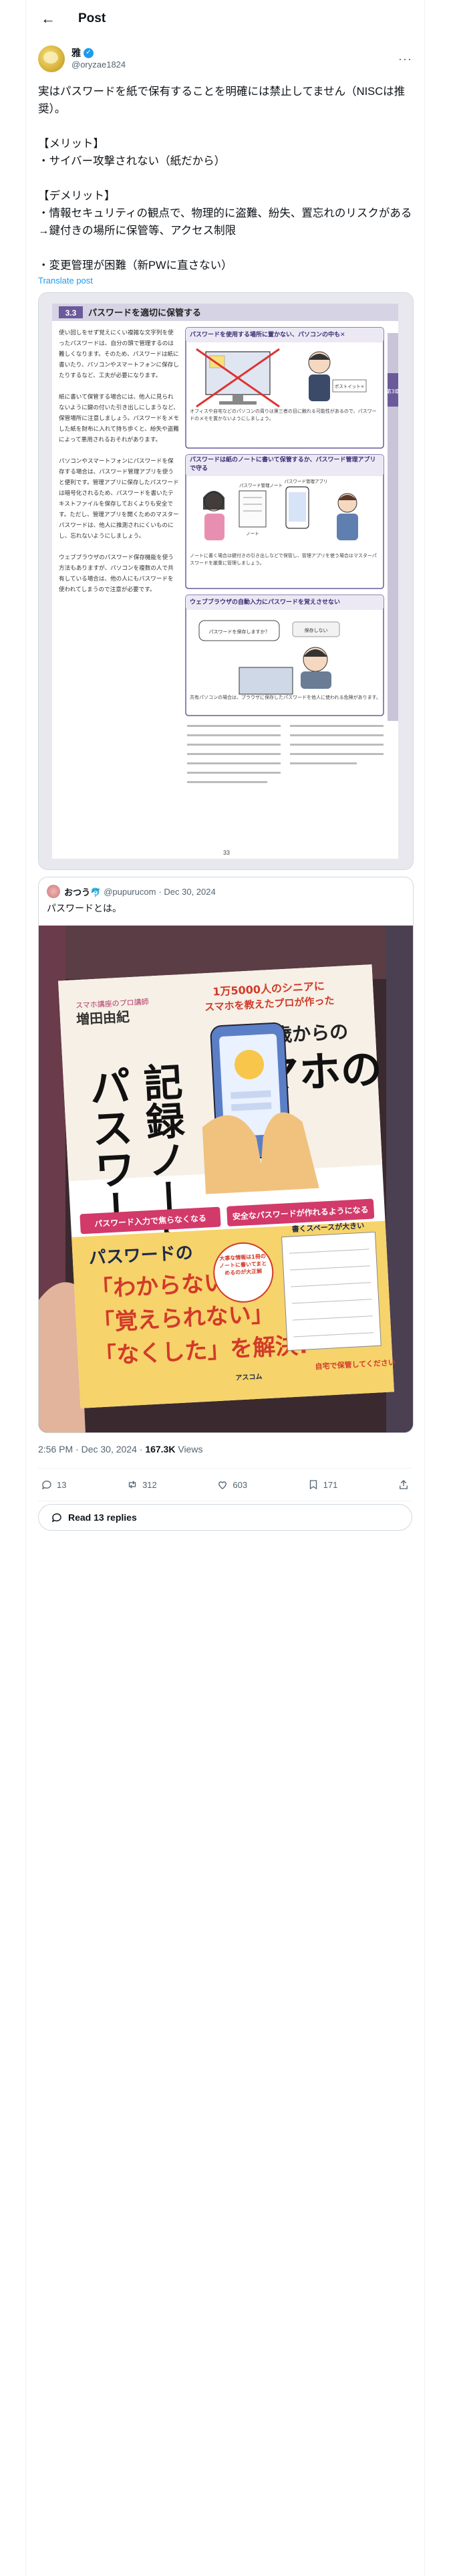 The image size is (451, 2576). I want to click on read-replies-button: Read 13 replies, so click(225, 1518).